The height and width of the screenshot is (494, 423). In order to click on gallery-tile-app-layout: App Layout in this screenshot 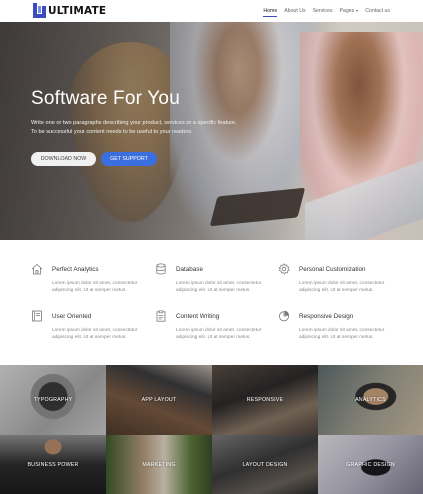, I will do `click(159, 400)`.